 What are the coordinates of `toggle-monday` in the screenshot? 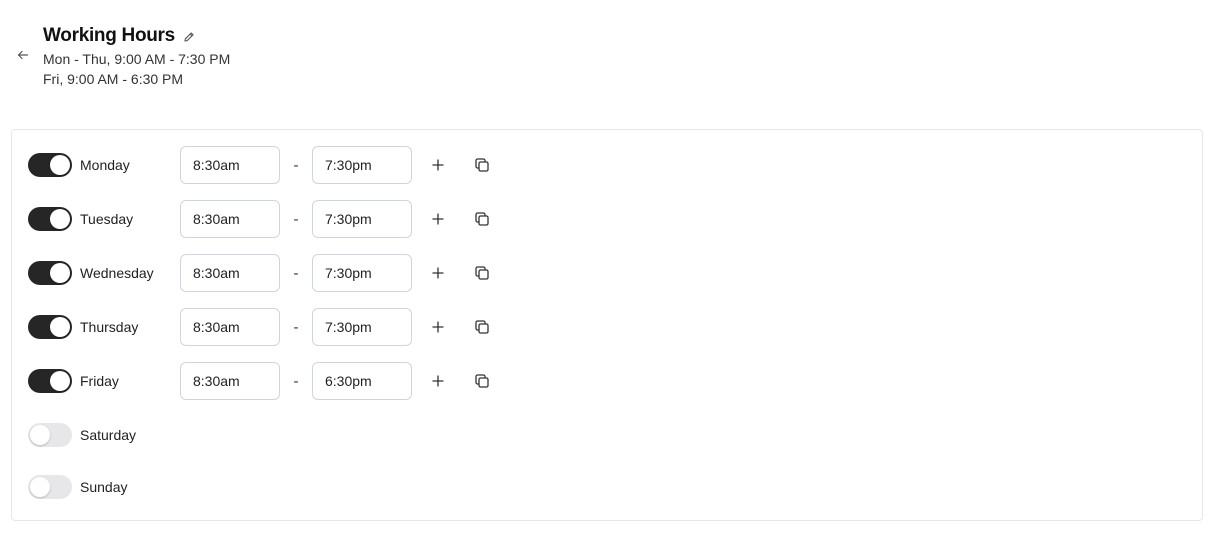 It's located at (50, 165).